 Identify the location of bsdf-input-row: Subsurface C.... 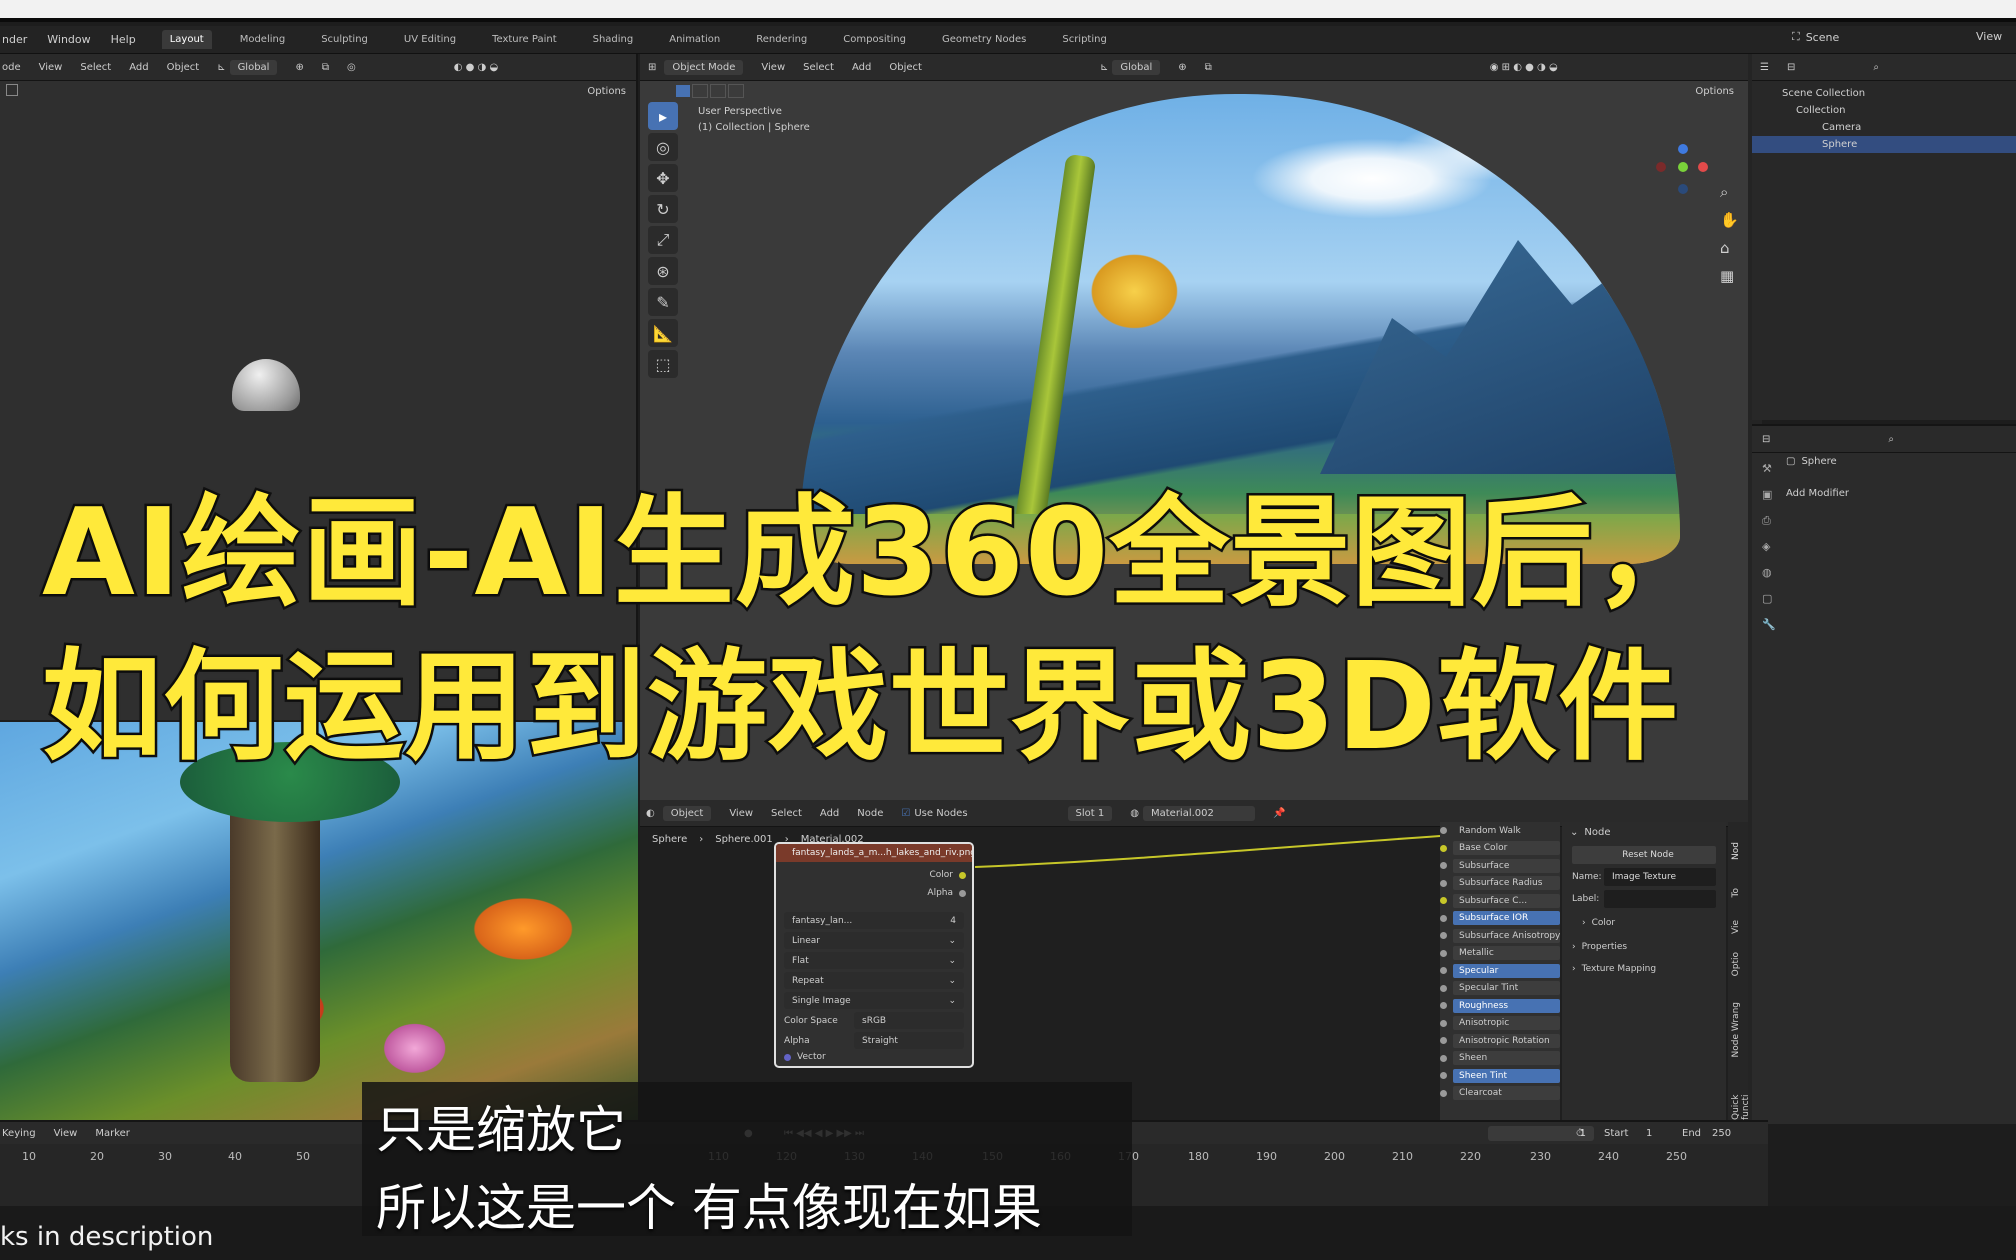
(1500, 901).